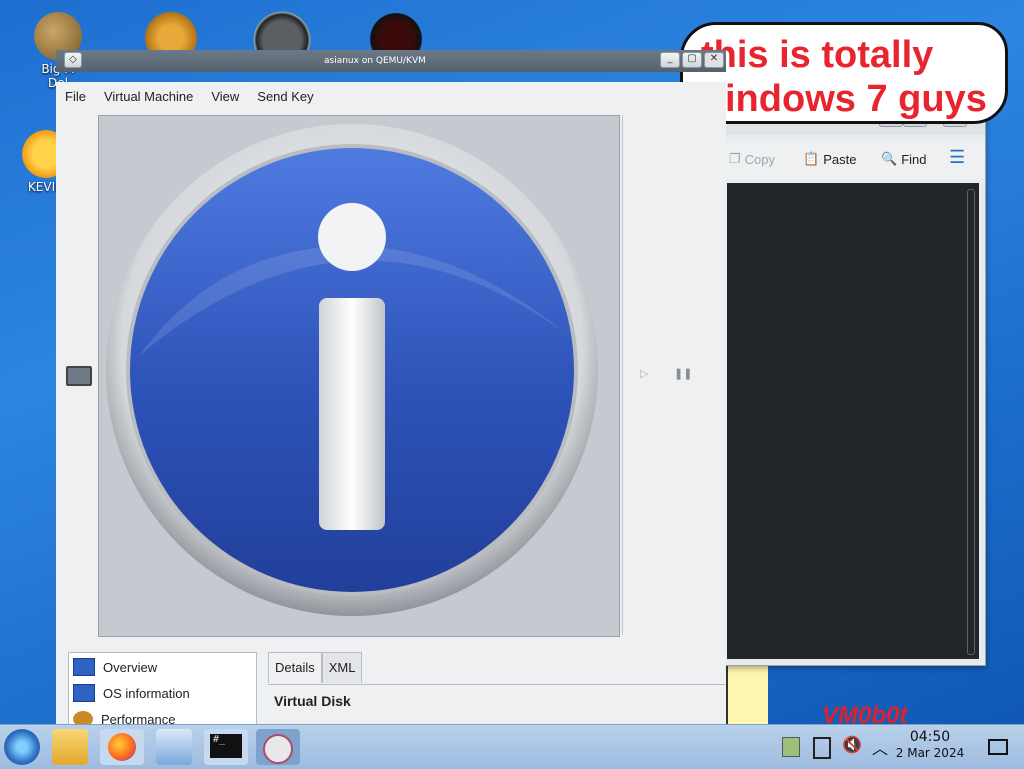  I want to click on firefox-logo, so click(122, 747).